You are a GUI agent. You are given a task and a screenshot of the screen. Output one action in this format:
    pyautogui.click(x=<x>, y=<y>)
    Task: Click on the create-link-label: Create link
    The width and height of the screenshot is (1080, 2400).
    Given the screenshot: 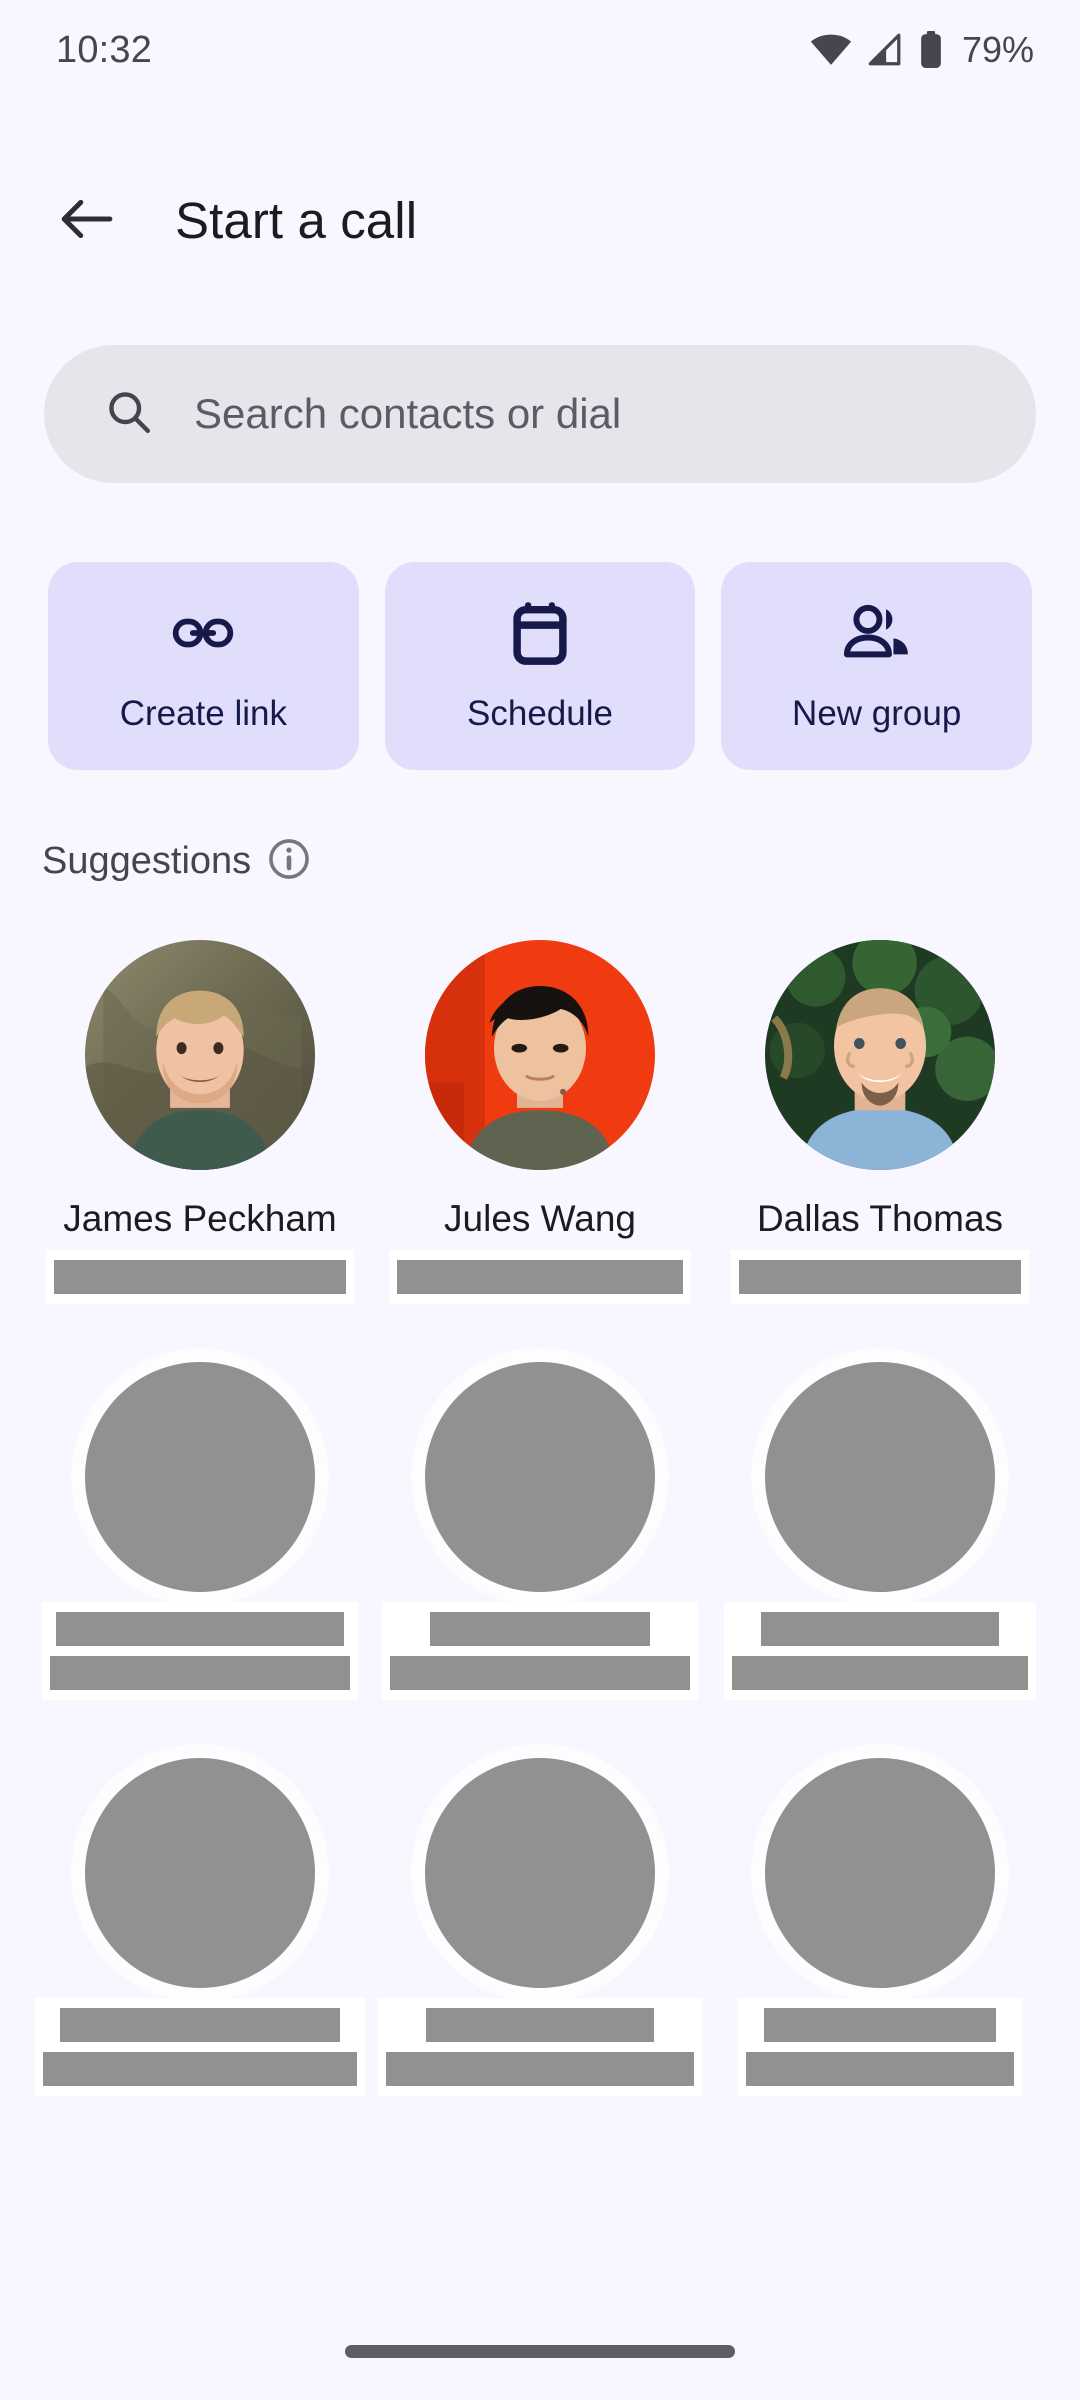 What is the action you would take?
    pyautogui.click(x=203, y=713)
    